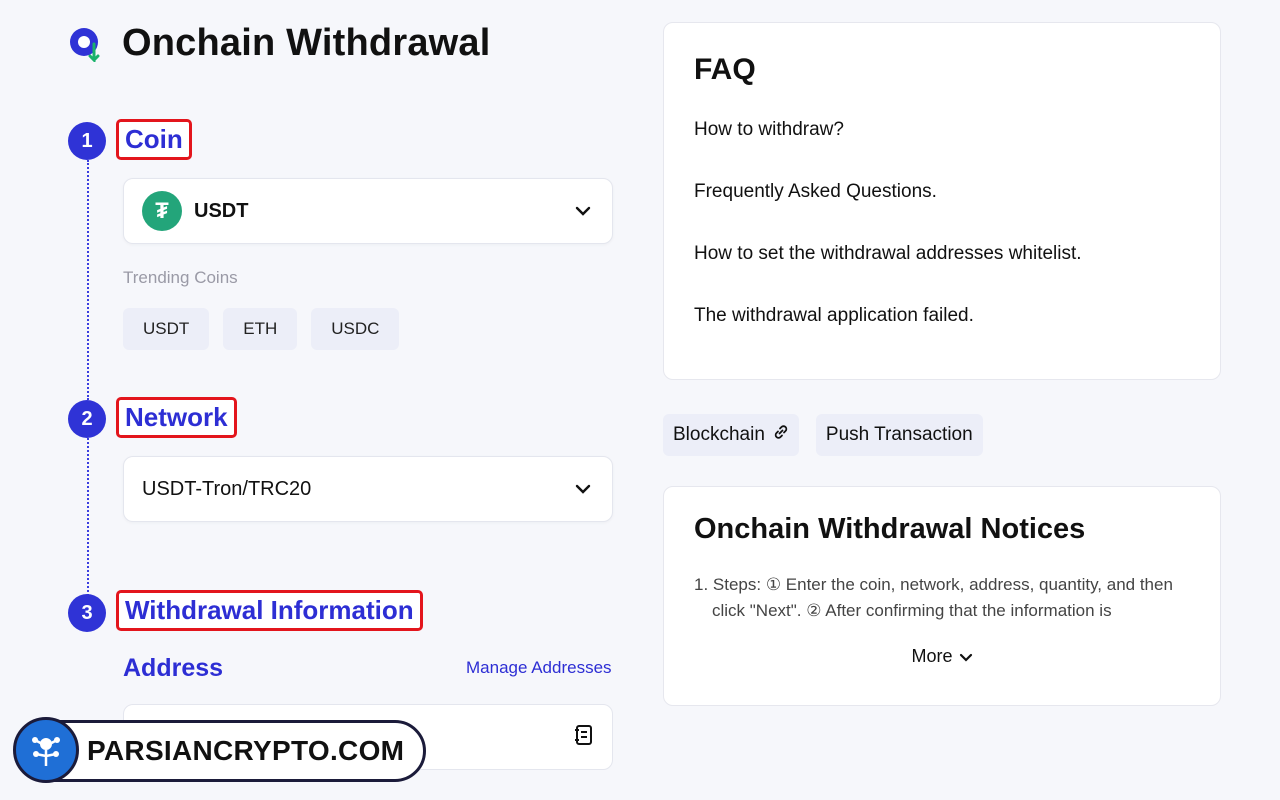 Image resolution: width=1280 pixels, height=800 pixels. Describe the element at coordinates (86, 45) in the screenshot. I see `withdrawal-logo-icon` at that location.